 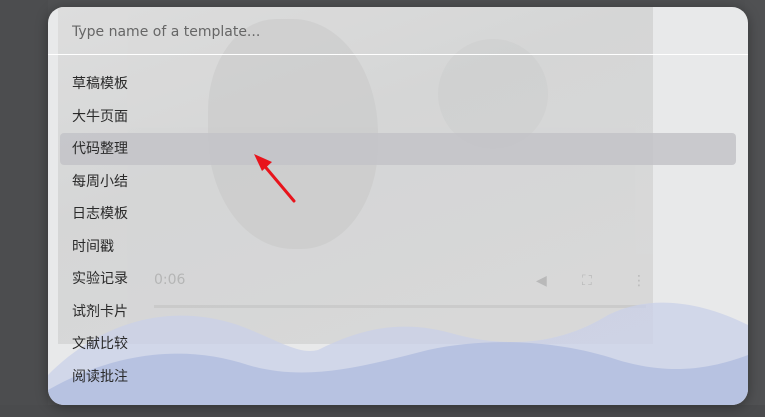 What do you see at coordinates (398, 214) in the screenshot?
I see `template-item: 日志模板` at bounding box center [398, 214].